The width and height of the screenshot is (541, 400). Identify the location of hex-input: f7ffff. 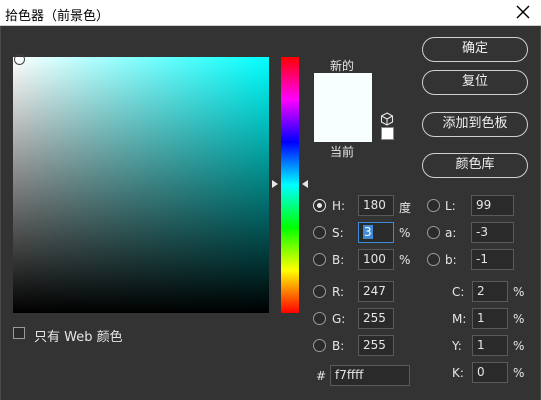
(370, 375).